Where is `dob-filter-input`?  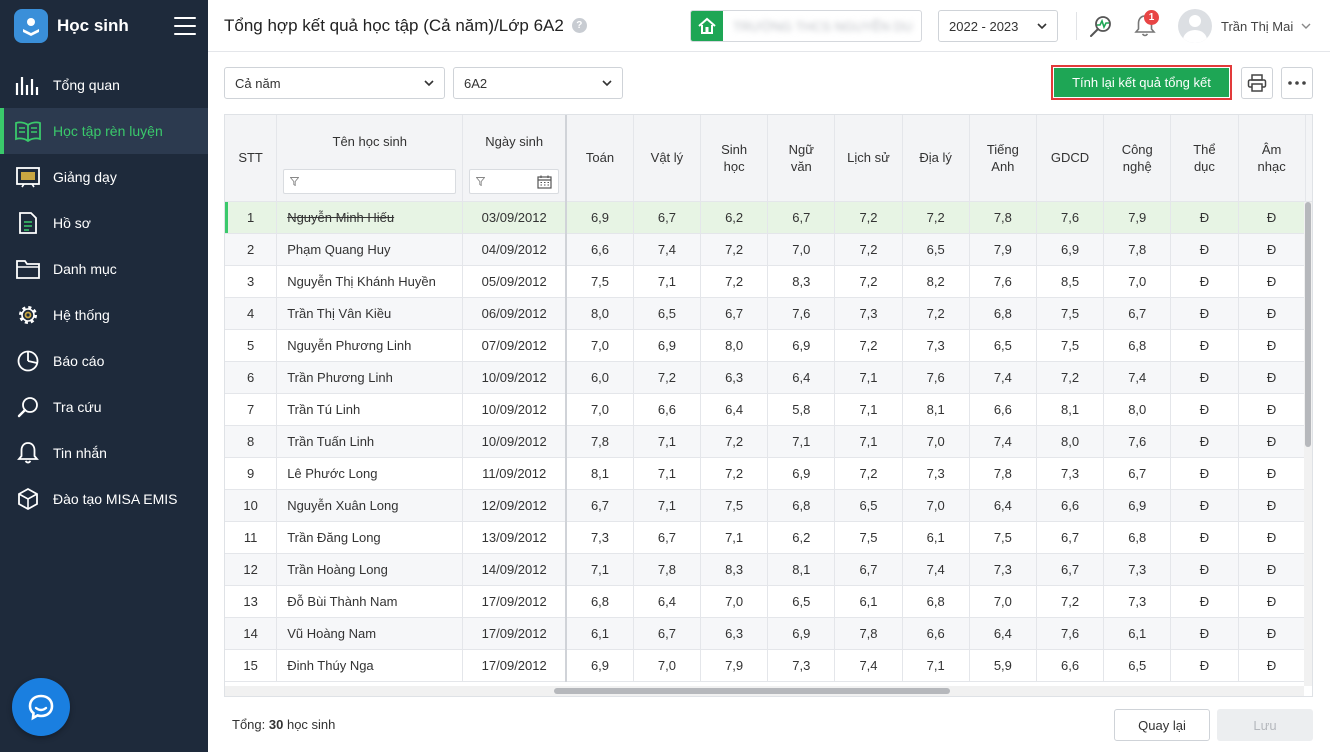 dob-filter-input is located at coordinates (514, 181).